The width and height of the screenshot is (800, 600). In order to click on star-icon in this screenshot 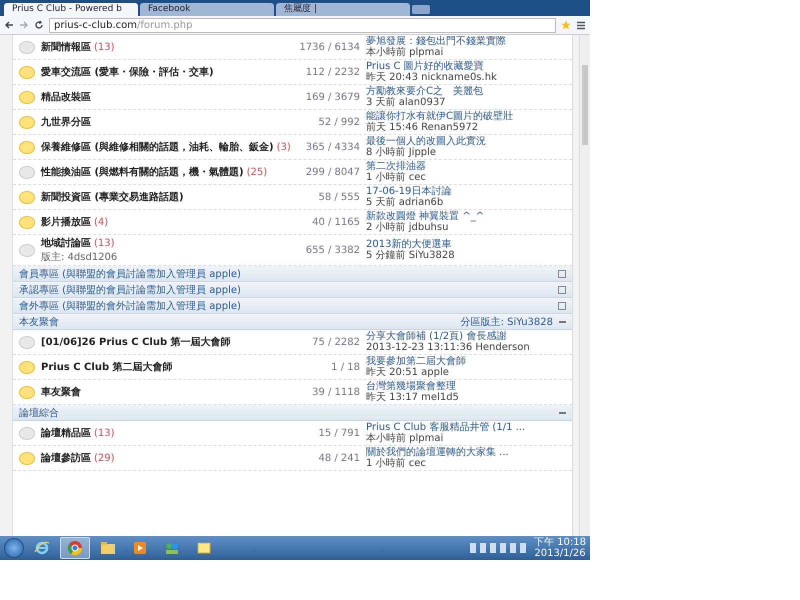, I will do `click(566, 25)`.